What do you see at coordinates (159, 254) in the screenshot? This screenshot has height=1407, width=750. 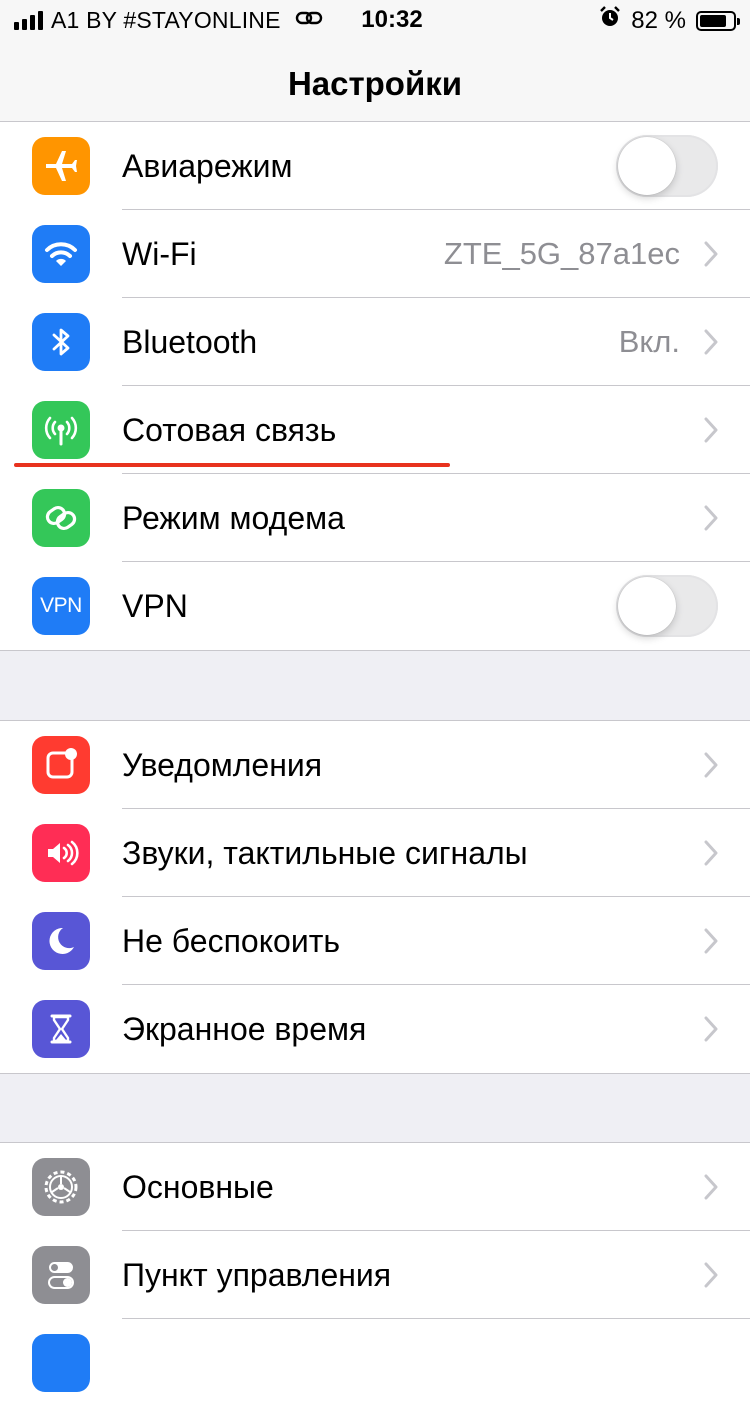 I see `settings-row-label: Wi-Fi` at bounding box center [159, 254].